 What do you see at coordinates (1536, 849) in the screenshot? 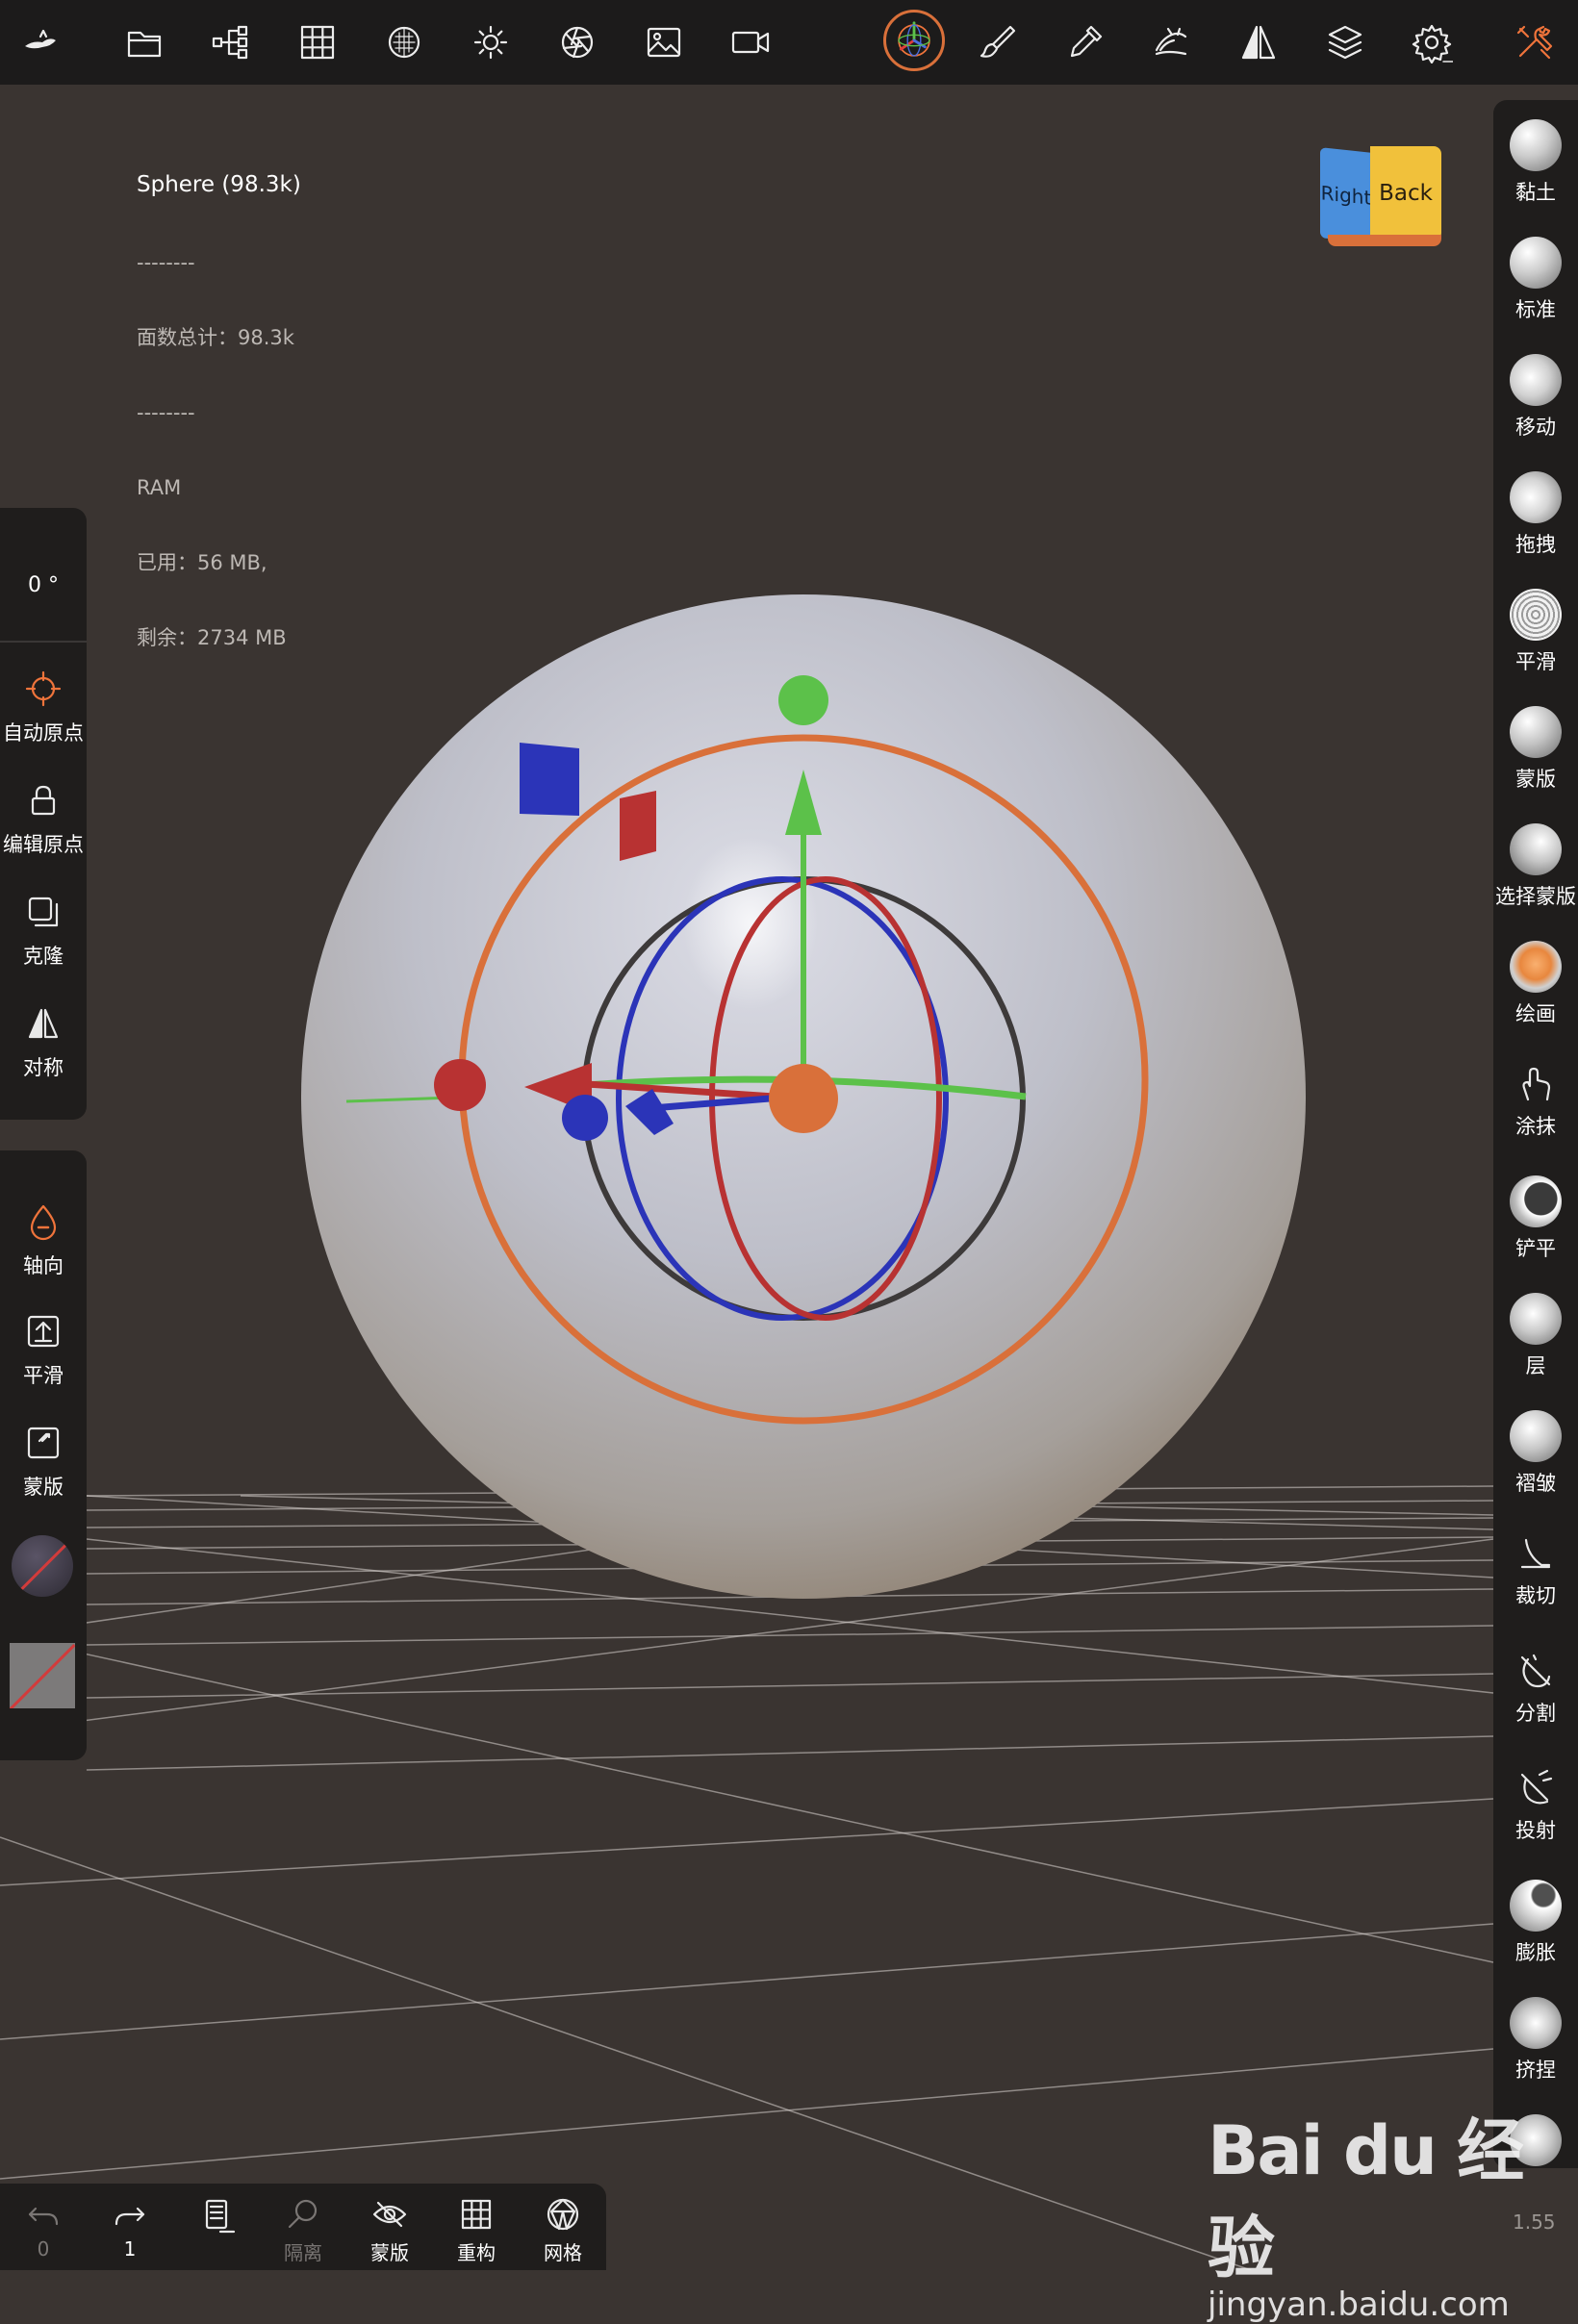
I see `select-mask-brush-icon` at bounding box center [1536, 849].